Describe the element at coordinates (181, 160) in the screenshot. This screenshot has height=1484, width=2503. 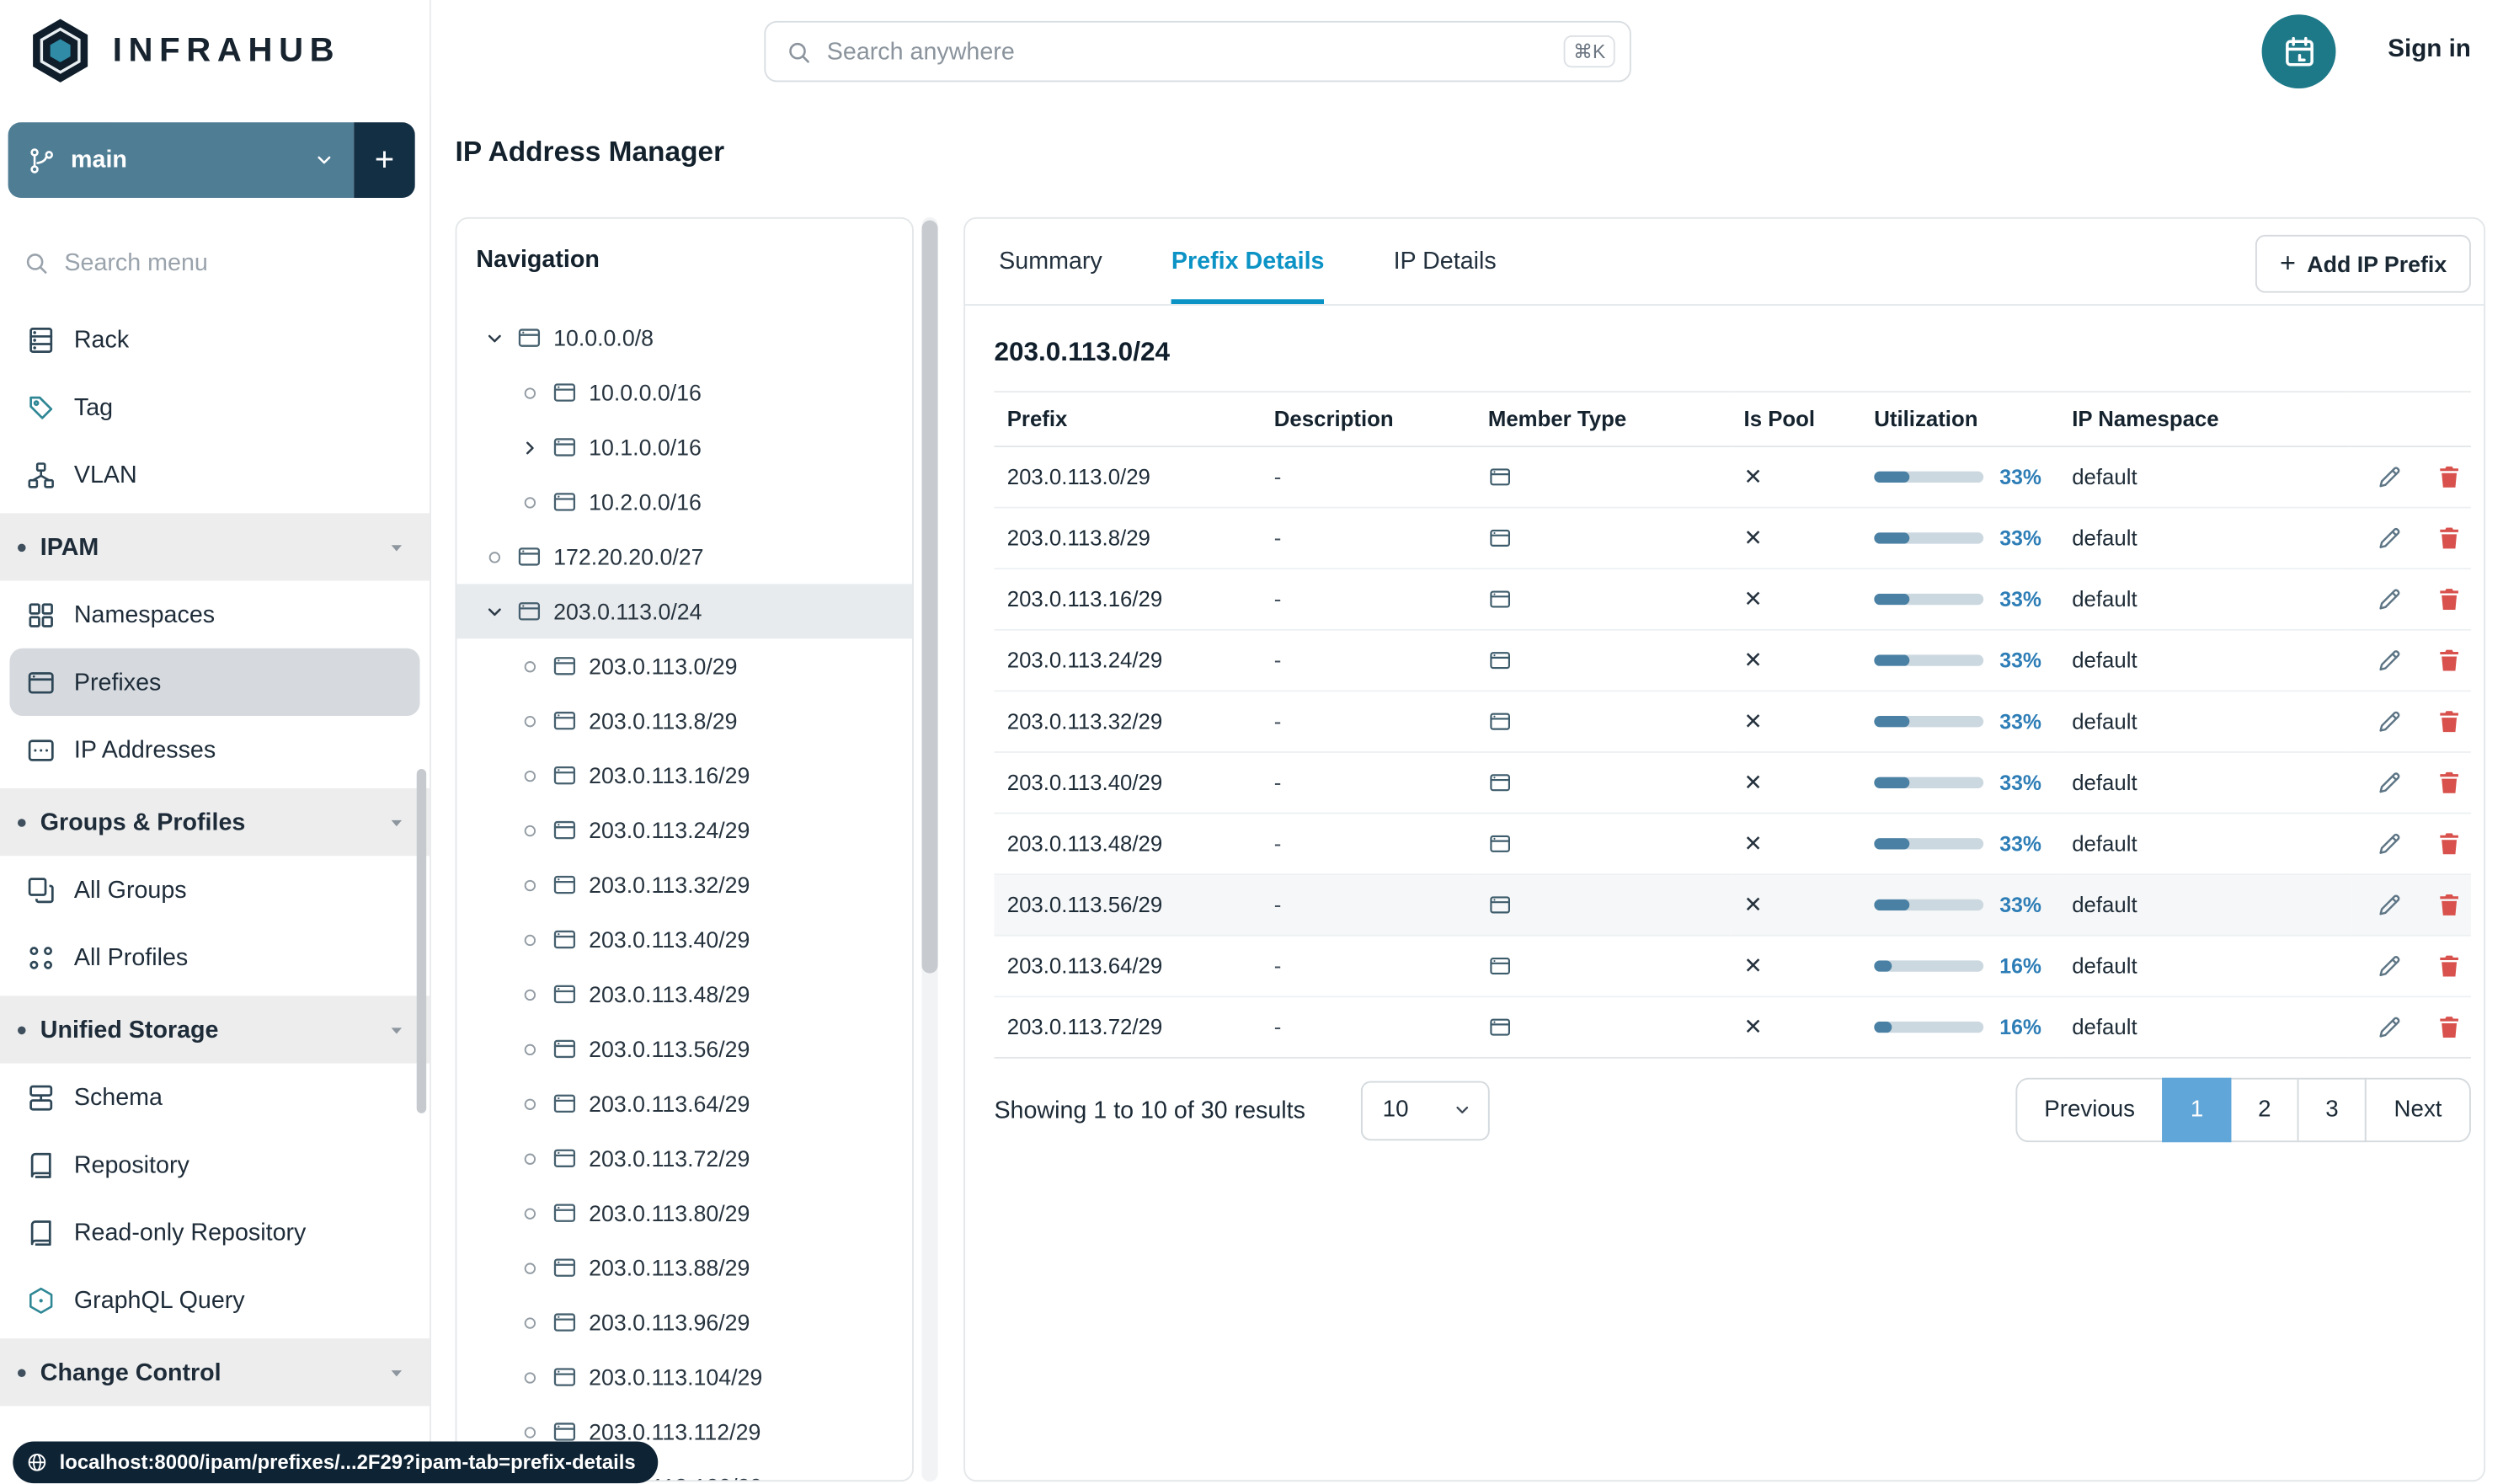
I see `branch-select-button: main` at that location.